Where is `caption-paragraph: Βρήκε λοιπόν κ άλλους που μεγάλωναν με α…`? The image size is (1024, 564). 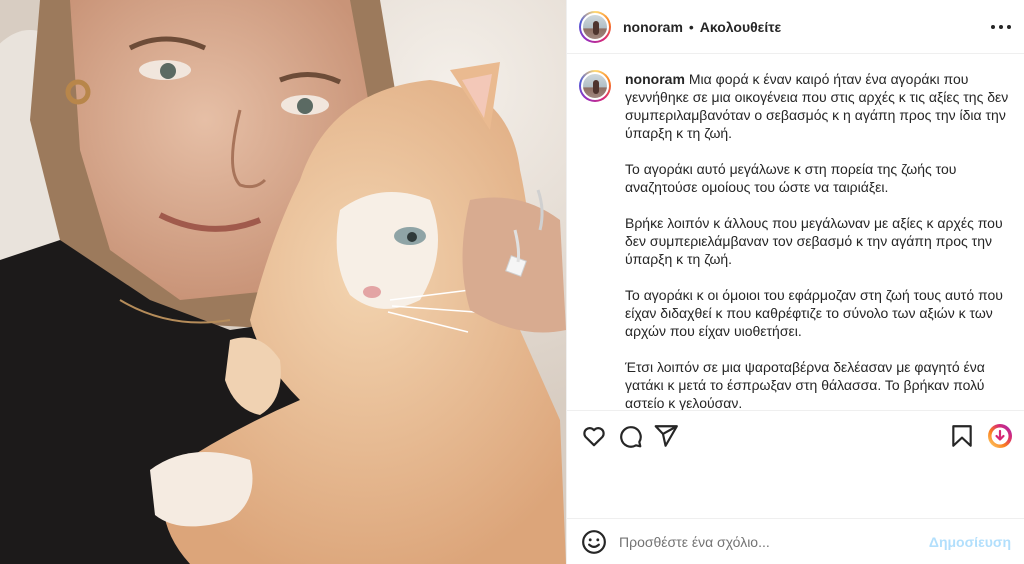
caption-paragraph: Βρήκε λοιπόν κ άλλους που μεγάλωναν με α… is located at coordinates (814, 241).